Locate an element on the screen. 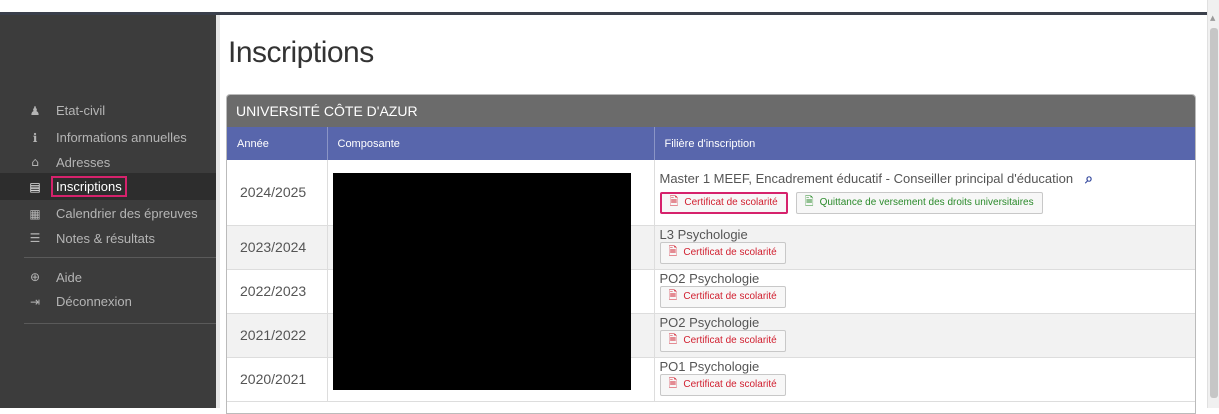 This screenshot has height=414, width=1219. sidebar-item-label: Informations annuelles is located at coordinates (121, 137).